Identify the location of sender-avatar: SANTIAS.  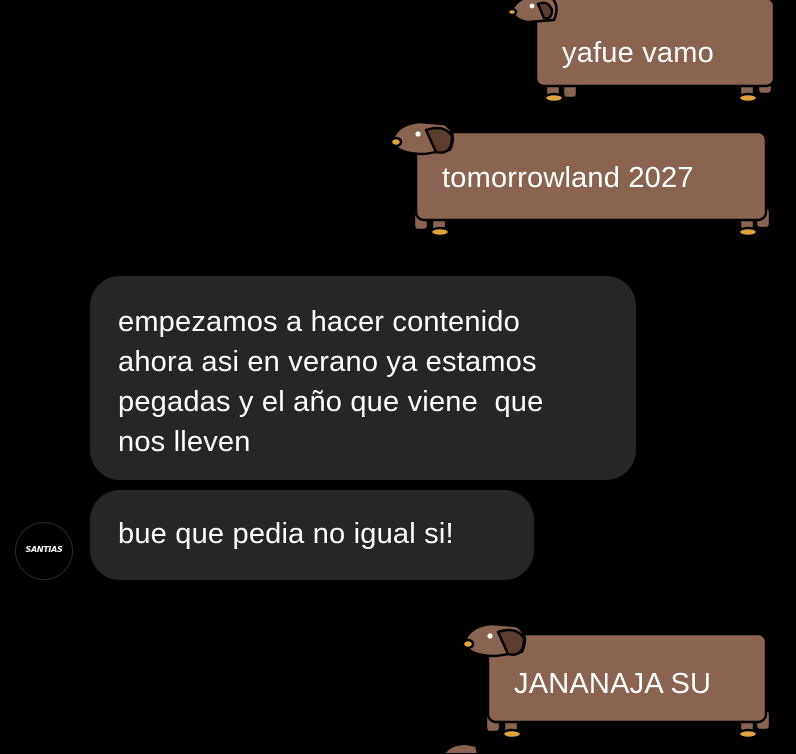
(44, 551).